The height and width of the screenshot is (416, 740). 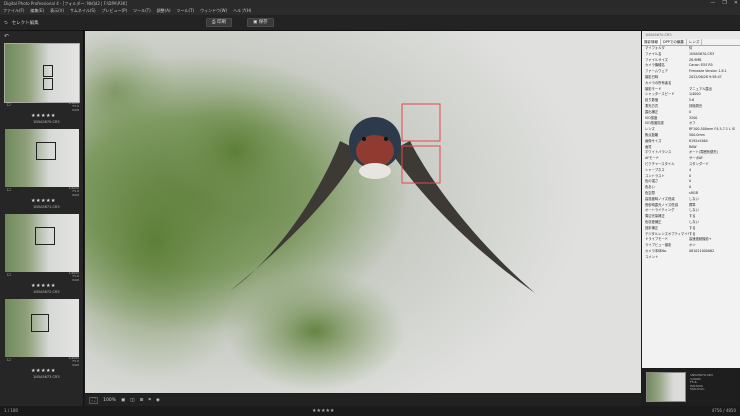 What do you see at coordinates (46, 207) in the screenshot?
I see `thumbnail-filename: 1N5A5671.CR3` at bounding box center [46, 207].